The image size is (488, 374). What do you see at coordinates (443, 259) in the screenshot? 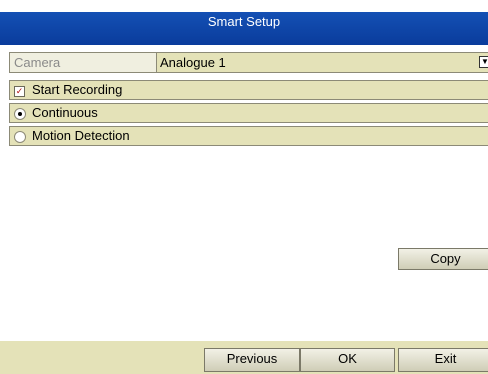
I see `copy-button: Copy` at bounding box center [443, 259].